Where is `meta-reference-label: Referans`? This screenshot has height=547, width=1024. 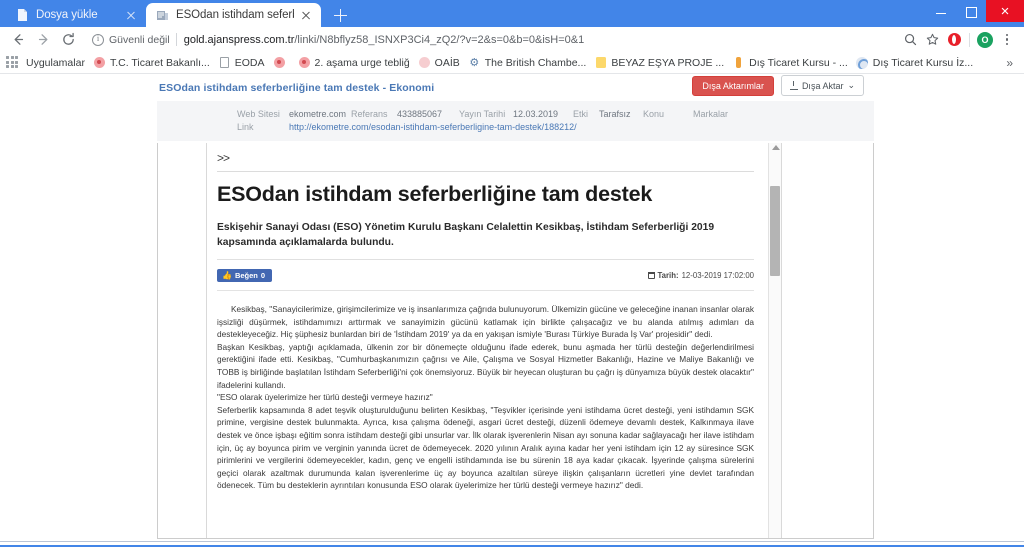
meta-reference-label: Referans is located at coordinates (369, 114).